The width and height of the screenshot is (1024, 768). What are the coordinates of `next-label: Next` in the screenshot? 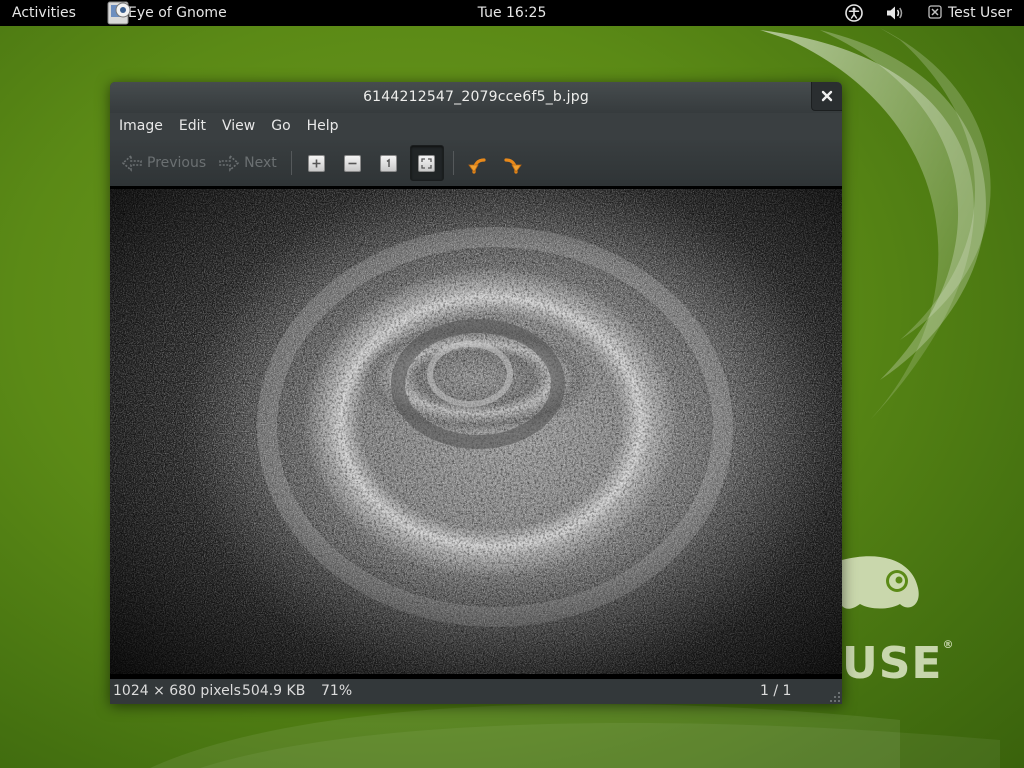 It's located at (260, 163).